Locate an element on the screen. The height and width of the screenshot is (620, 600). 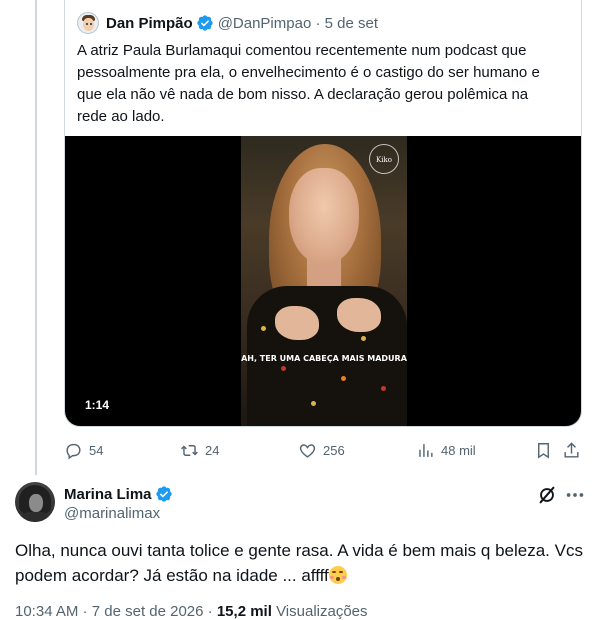
quoted-tweet-date: 5 de set is located at coordinates (351, 23).